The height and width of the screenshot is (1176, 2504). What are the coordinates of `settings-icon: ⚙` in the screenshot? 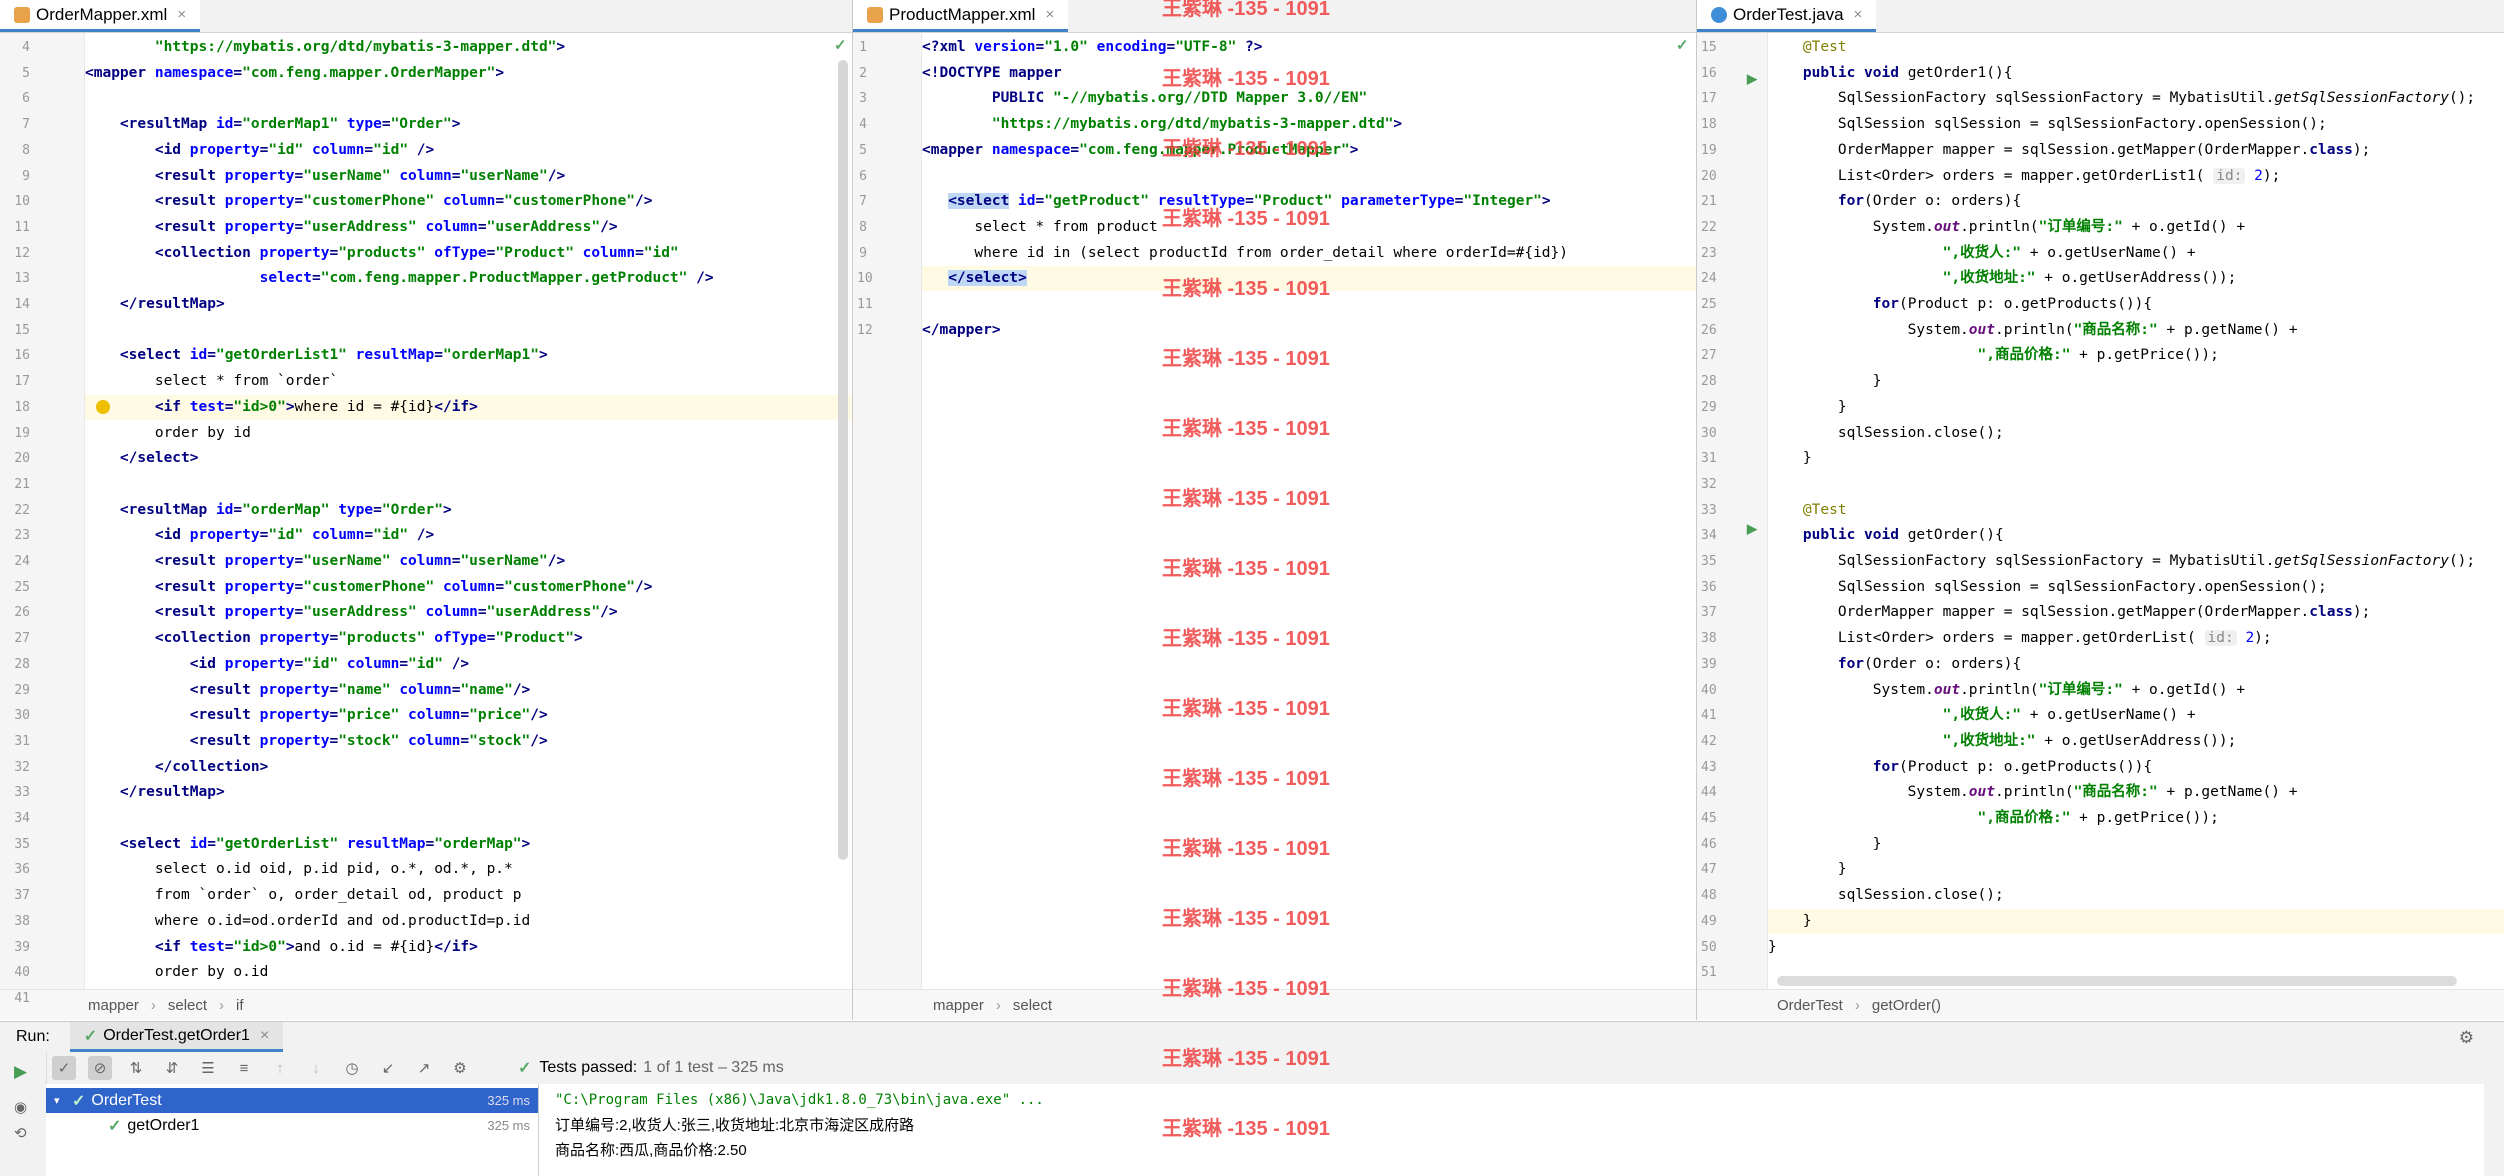 It's located at (460, 1068).